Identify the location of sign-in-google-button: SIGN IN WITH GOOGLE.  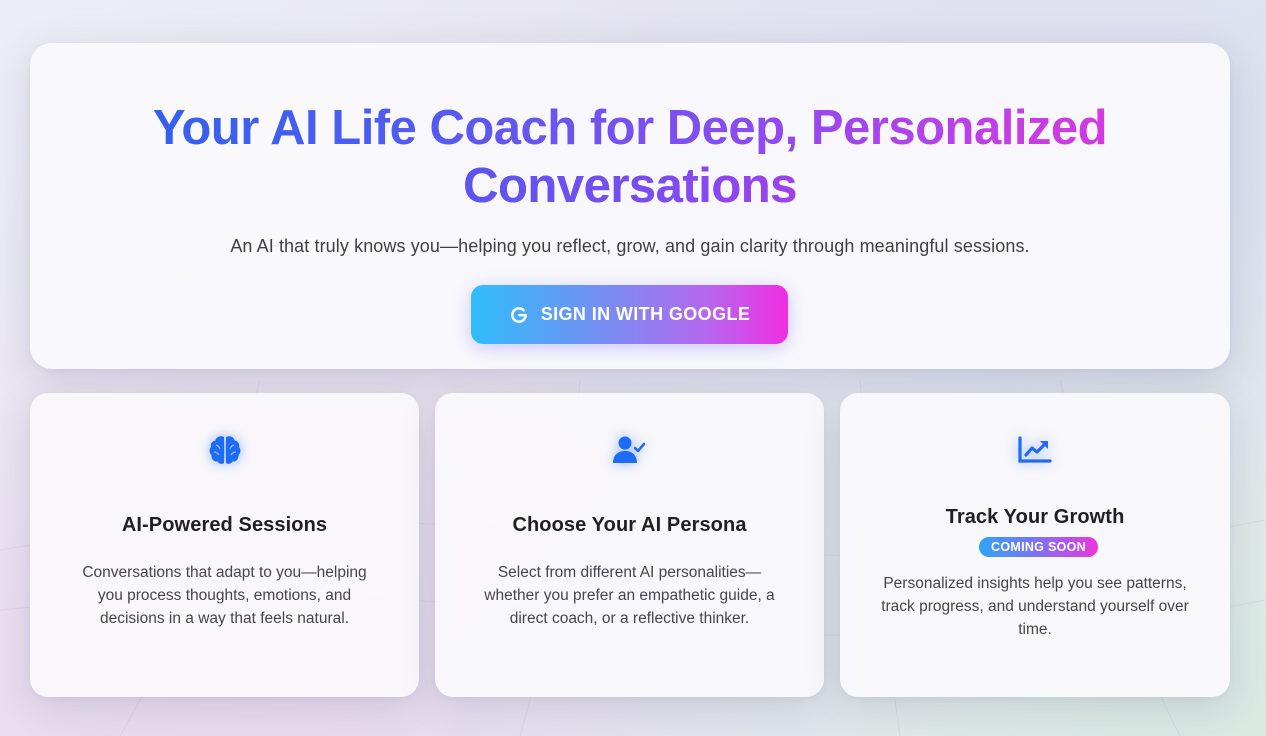
(629, 314).